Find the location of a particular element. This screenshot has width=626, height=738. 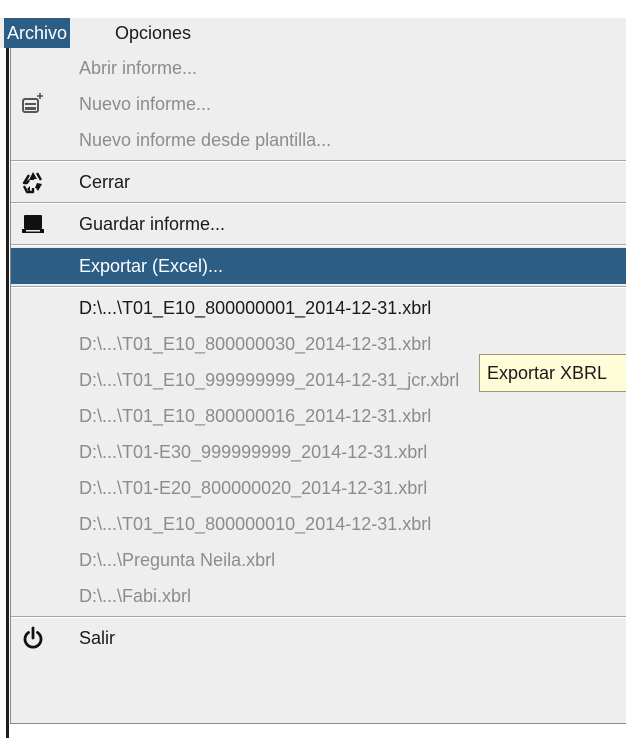

new-document-icon is located at coordinates (33, 104).